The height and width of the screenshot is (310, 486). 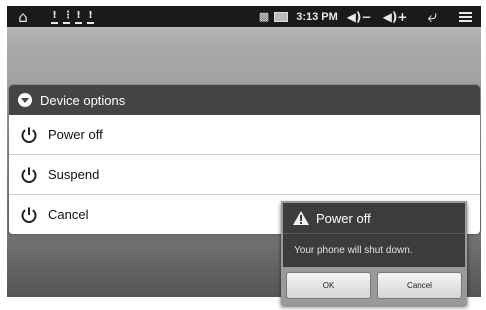 I want to click on option-label: Cancel, so click(x=68, y=214).